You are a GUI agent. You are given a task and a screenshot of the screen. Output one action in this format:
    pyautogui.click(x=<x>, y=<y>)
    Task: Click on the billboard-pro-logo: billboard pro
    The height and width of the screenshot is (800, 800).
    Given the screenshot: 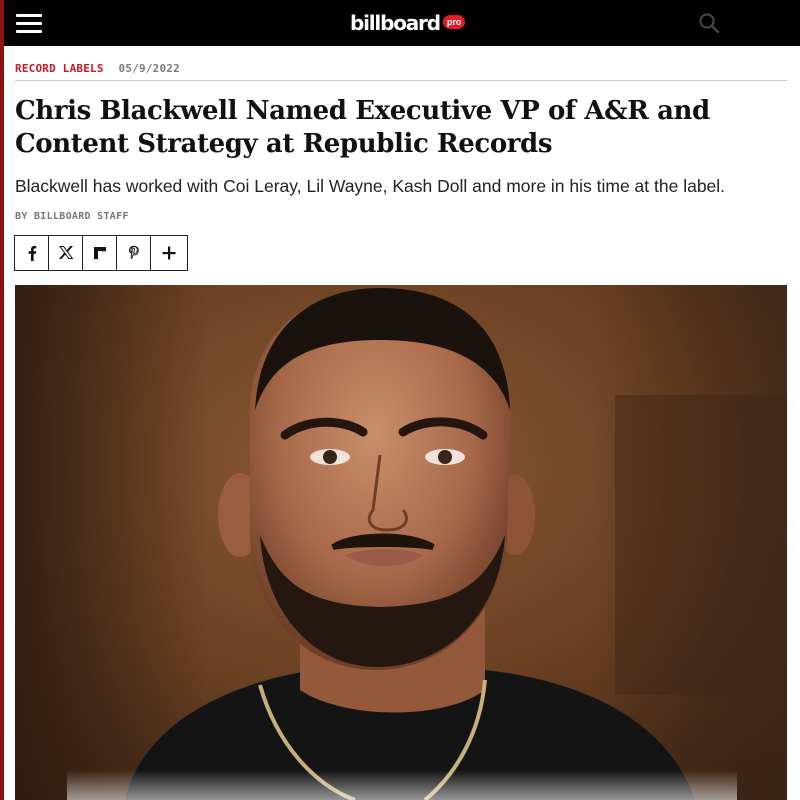 What is the action you would take?
    pyautogui.click(x=408, y=23)
    